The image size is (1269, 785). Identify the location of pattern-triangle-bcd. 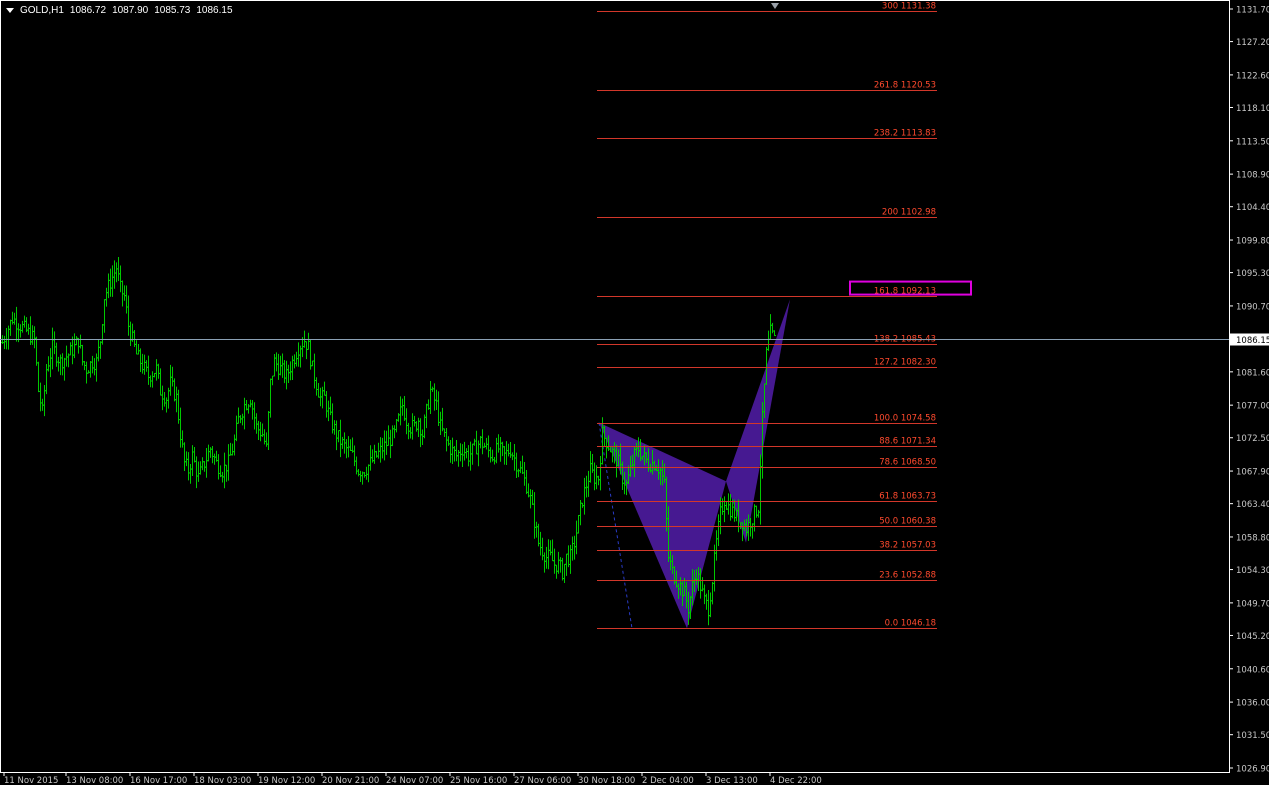
(758, 421).